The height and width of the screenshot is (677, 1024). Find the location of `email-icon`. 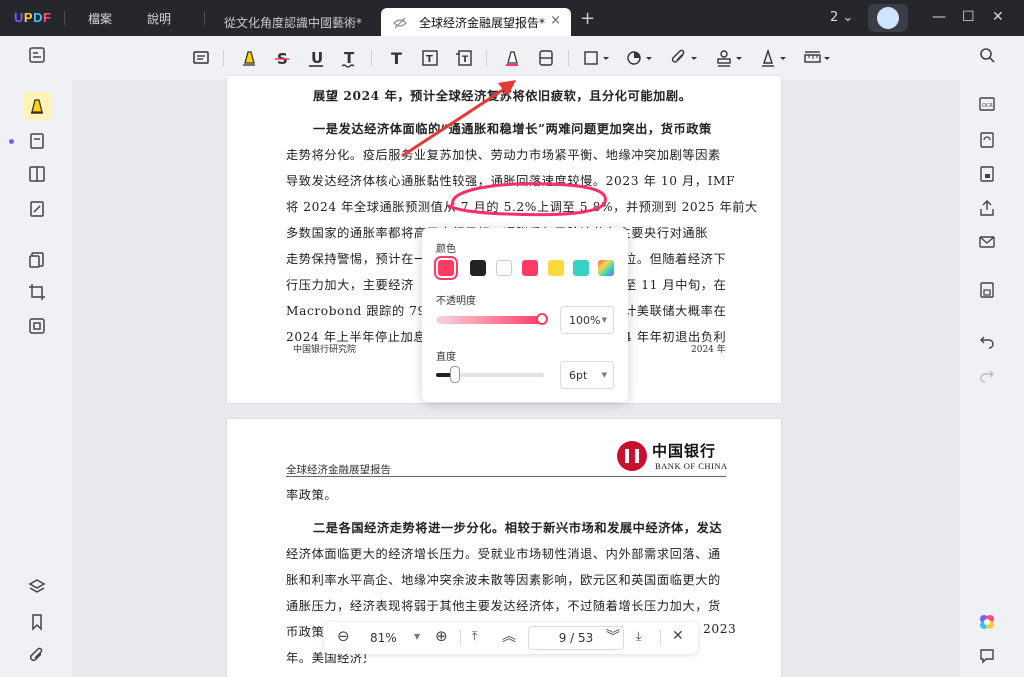

email-icon is located at coordinates (987, 242).